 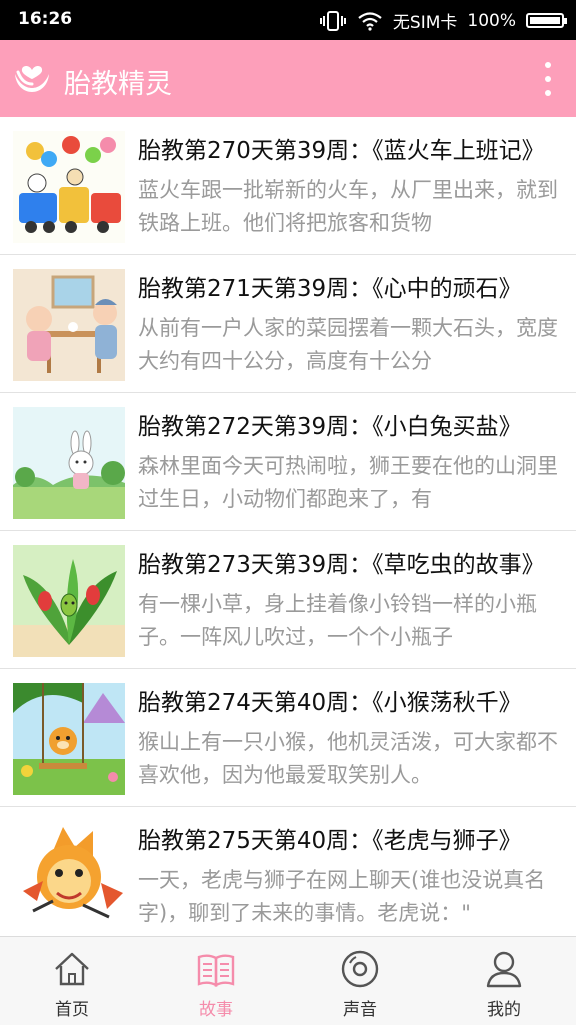 What do you see at coordinates (337, 620) in the screenshot?
I see `story-desc: 有一棵小草，身上挂着像小铃铛一样的小瓶子。一阵风儿吹过，一个个小瓶子` at bounding box center [337, 620].